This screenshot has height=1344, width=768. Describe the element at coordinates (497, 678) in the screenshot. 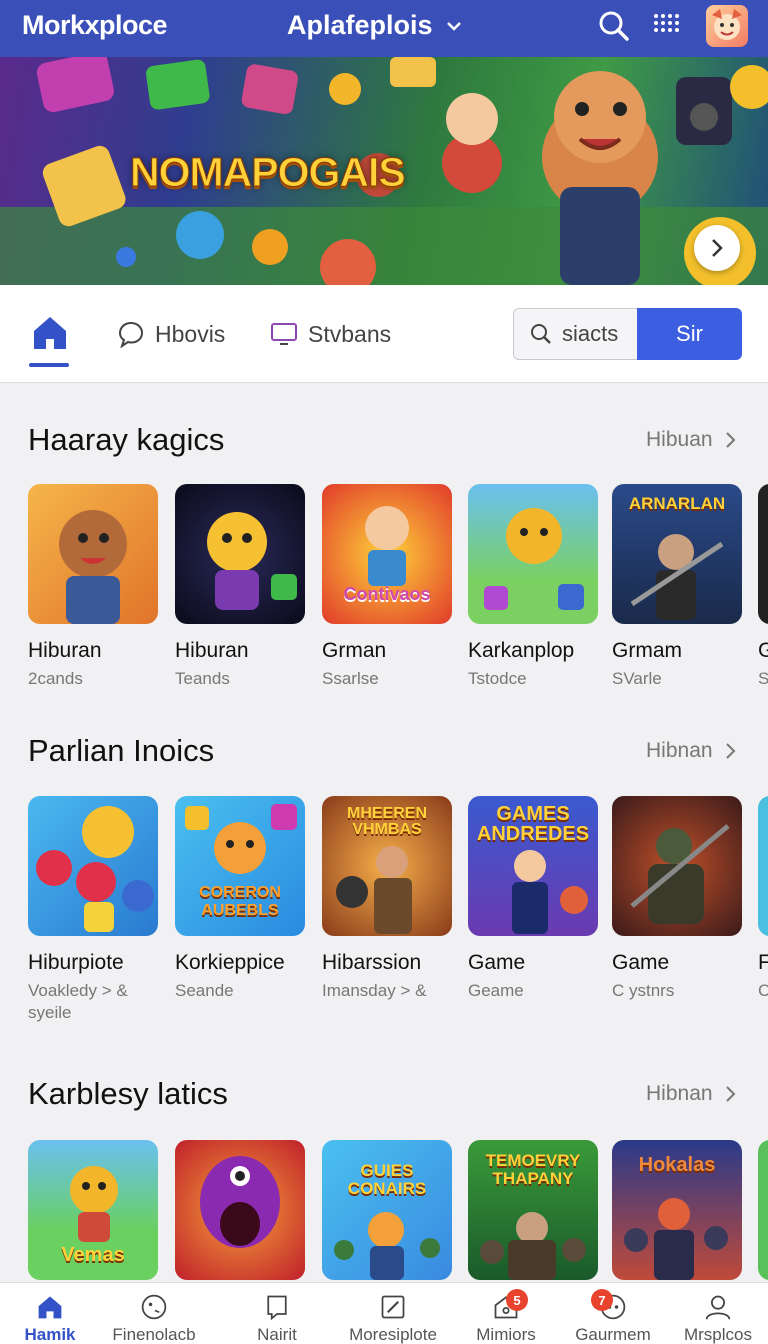

I see `app-category: Tstodce` at that location.